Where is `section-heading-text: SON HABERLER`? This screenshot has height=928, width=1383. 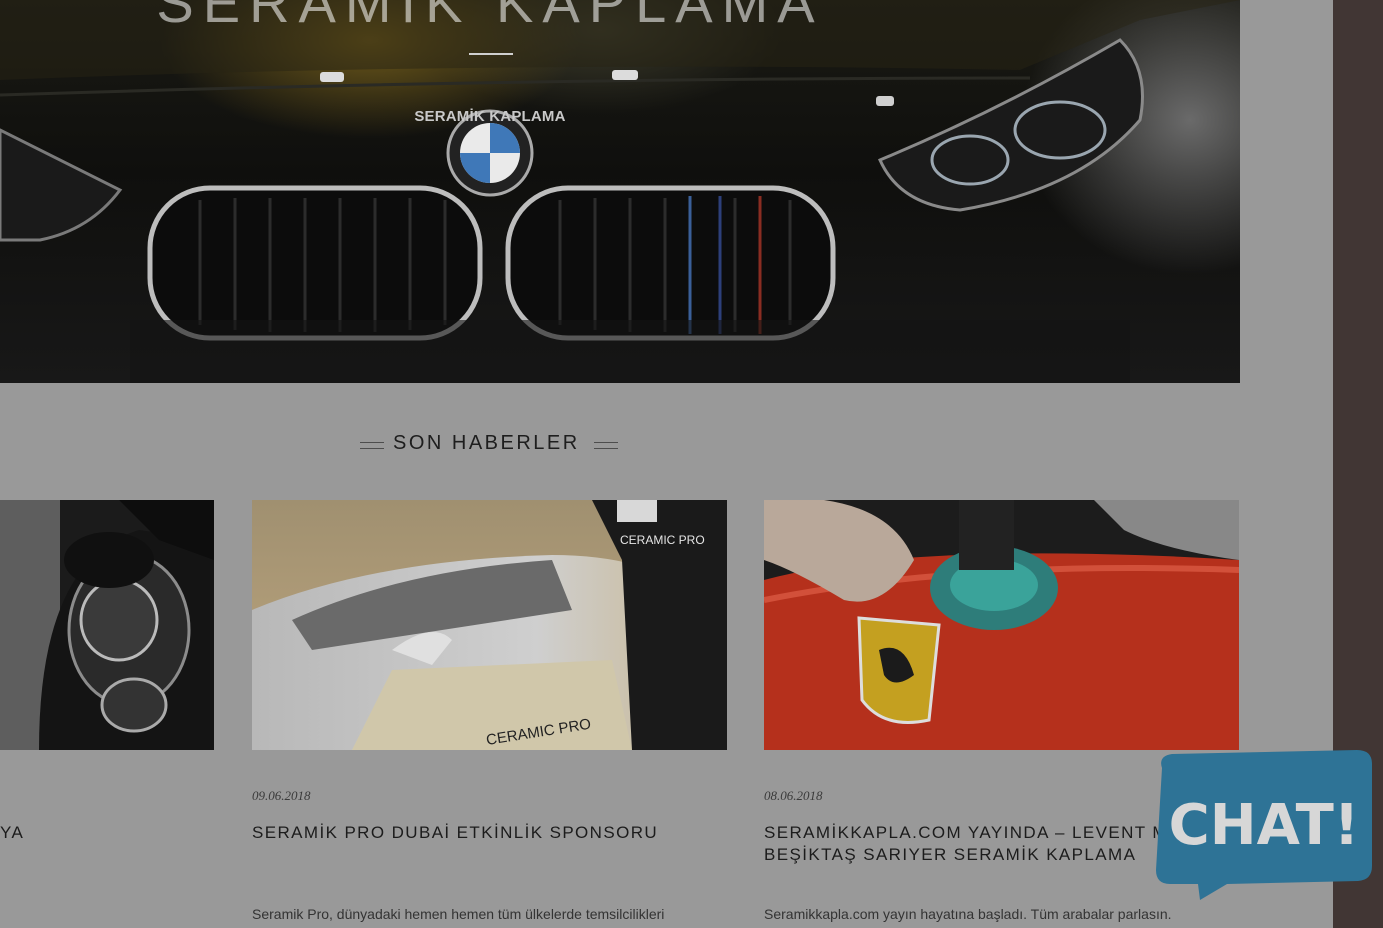 section-heading-text: SON HABERLER is located at coordinates (486, 443).